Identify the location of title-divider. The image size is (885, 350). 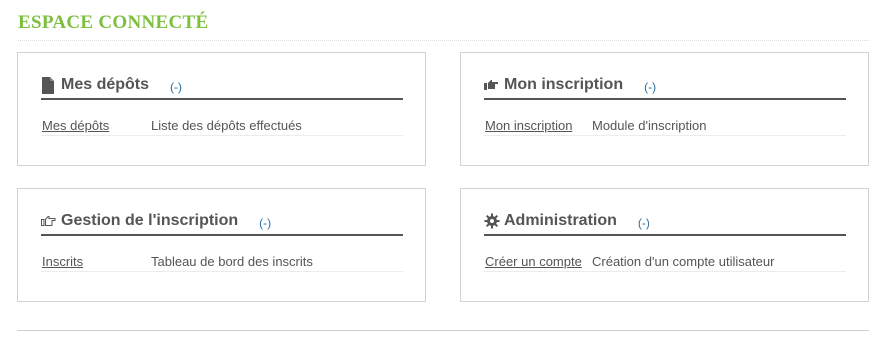
(443, 40).